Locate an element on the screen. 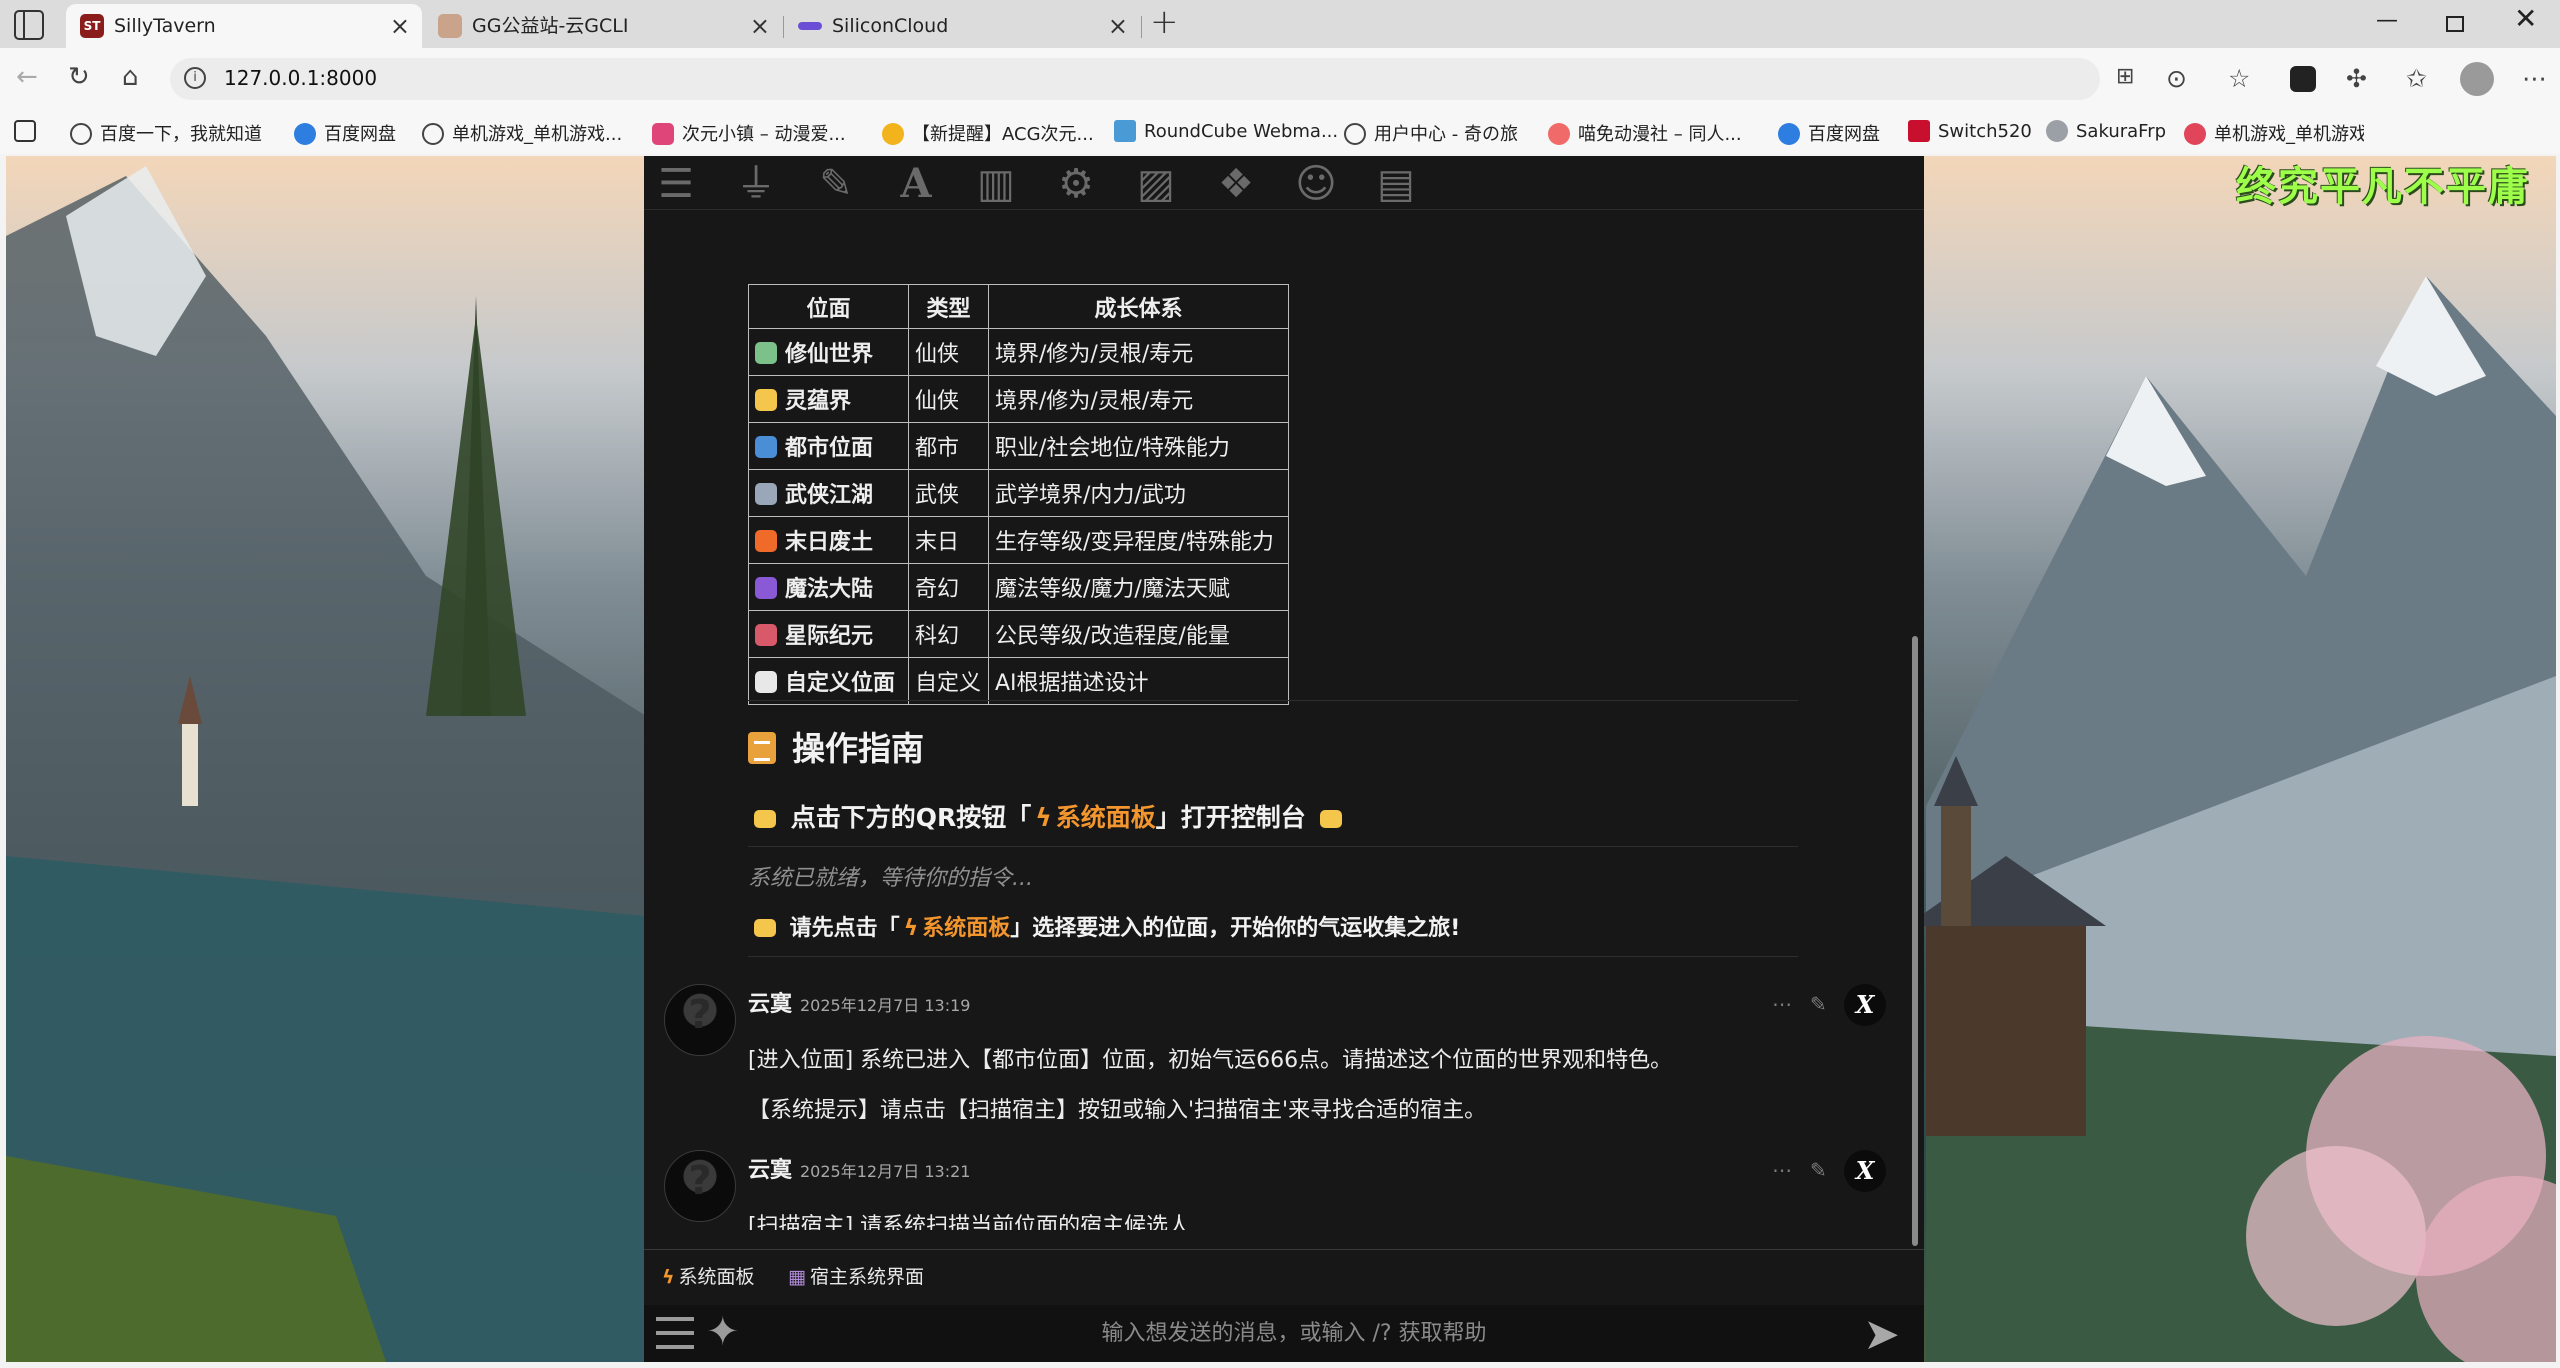  app-available-icon: ⊞ is located at coordinates (2125, 76).